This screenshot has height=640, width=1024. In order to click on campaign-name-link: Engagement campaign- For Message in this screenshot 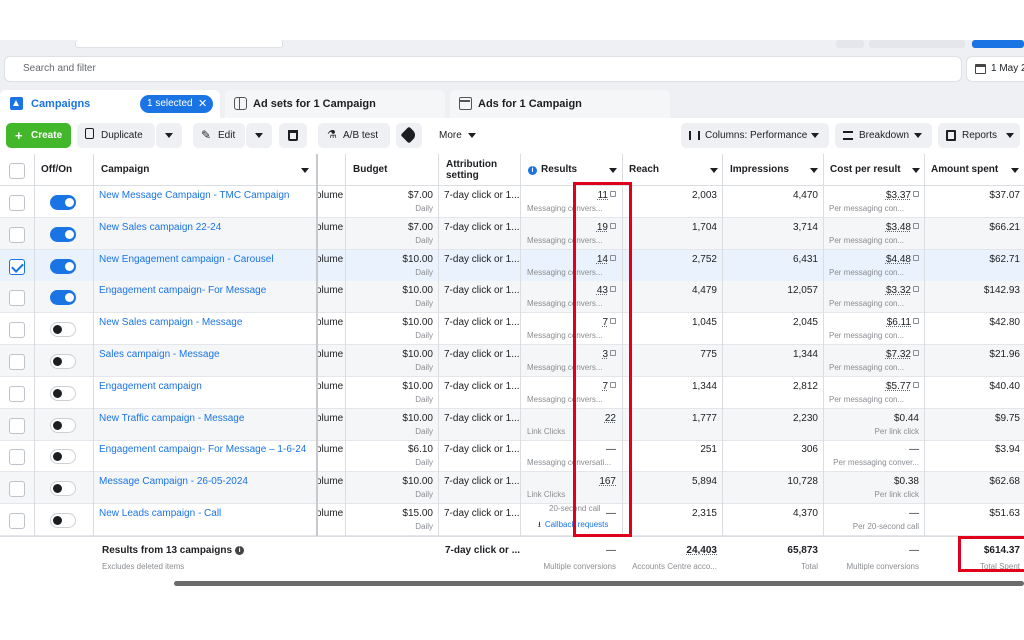, I will do `click(182, 290)`.